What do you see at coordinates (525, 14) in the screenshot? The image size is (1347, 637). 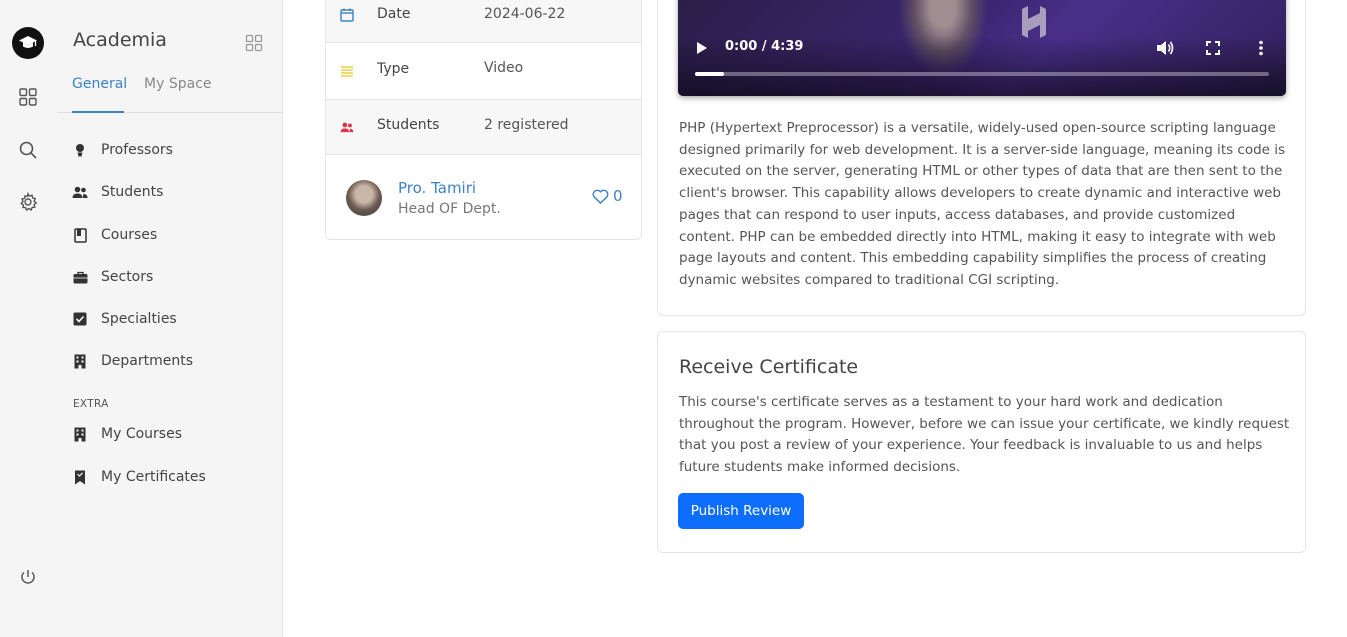 I see `info-value: 2024-06-22` at bounding box center [525, 14].